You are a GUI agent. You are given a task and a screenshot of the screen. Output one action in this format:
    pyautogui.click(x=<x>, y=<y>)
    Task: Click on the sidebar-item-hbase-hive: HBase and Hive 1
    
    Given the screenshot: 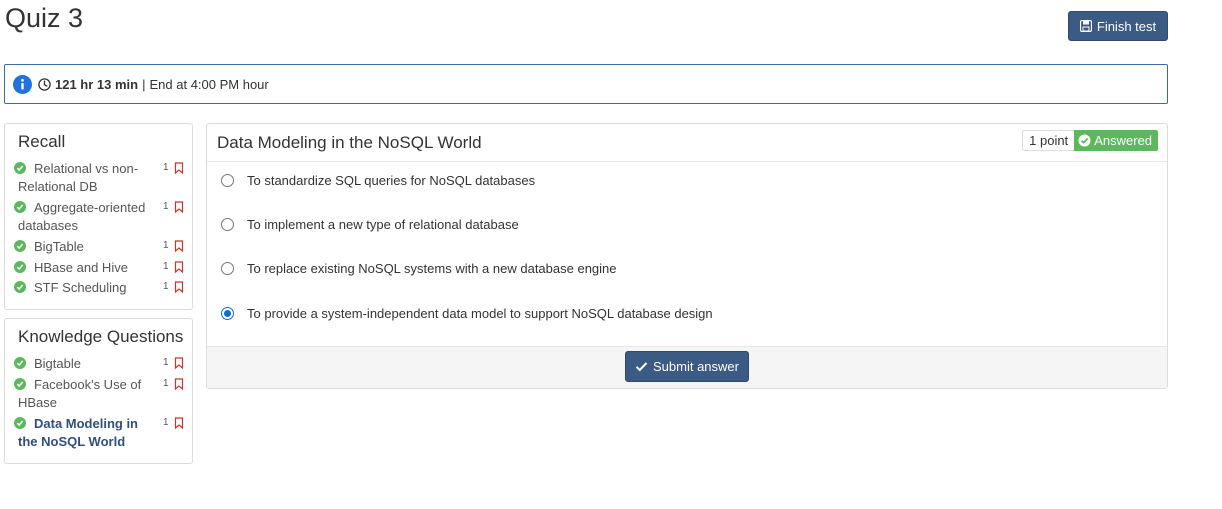 What is the action you would take?
    pyautogui.click(x=98, y=268)
    